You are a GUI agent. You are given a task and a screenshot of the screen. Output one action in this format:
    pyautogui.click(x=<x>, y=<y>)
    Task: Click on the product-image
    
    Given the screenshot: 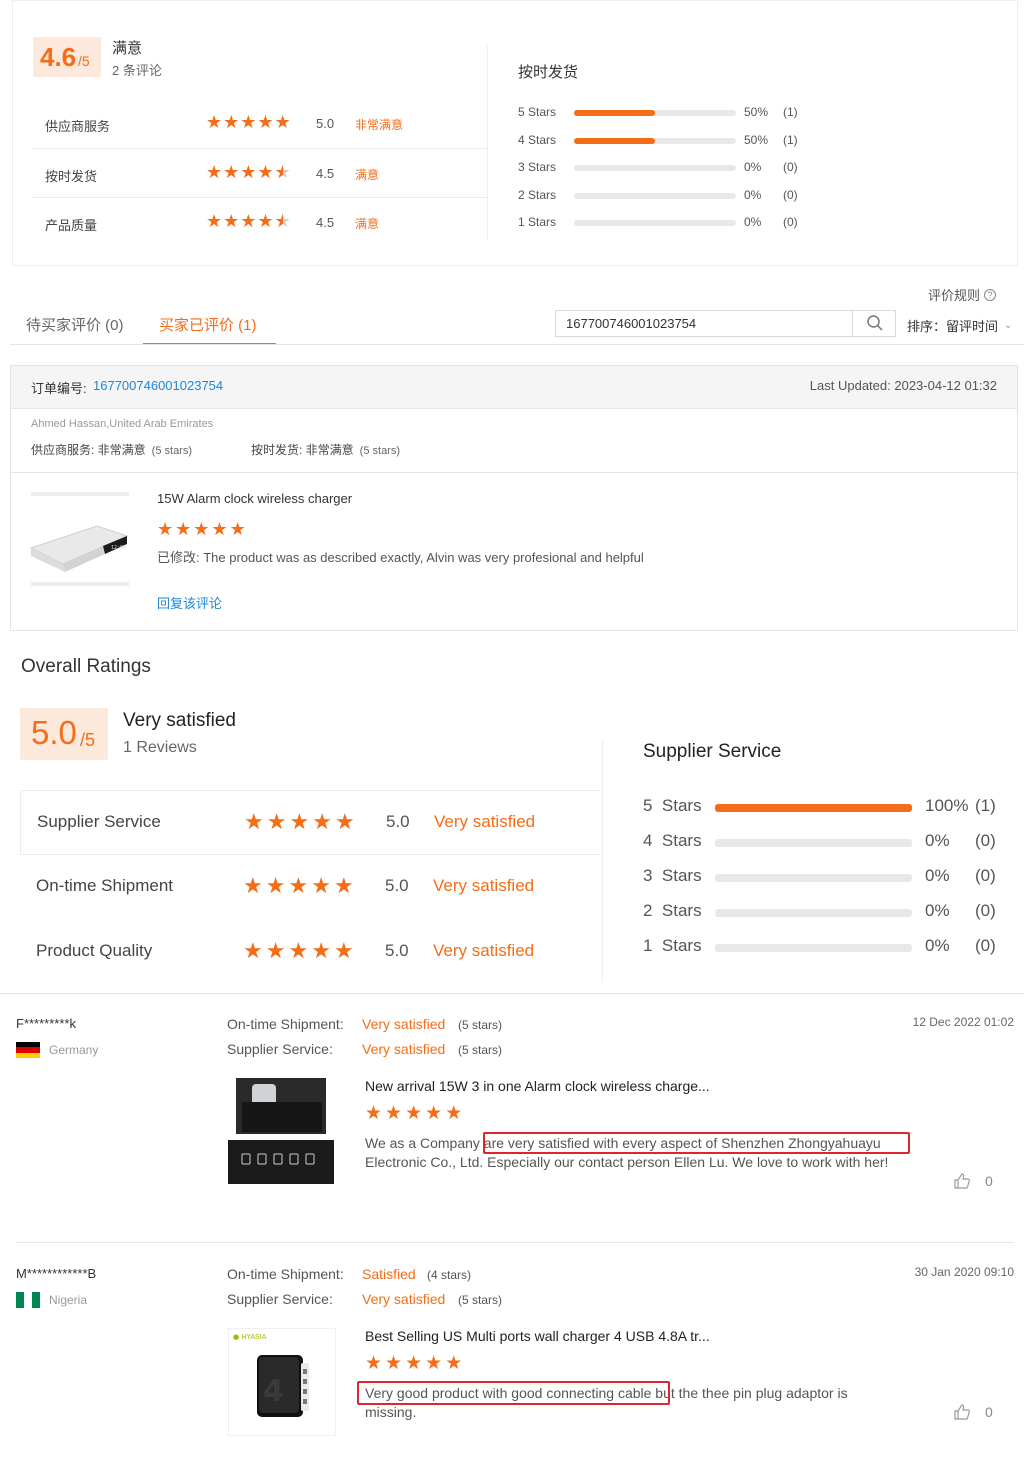 What is the action you would take?
    pyautogui.click(x=281, y=1131)
    